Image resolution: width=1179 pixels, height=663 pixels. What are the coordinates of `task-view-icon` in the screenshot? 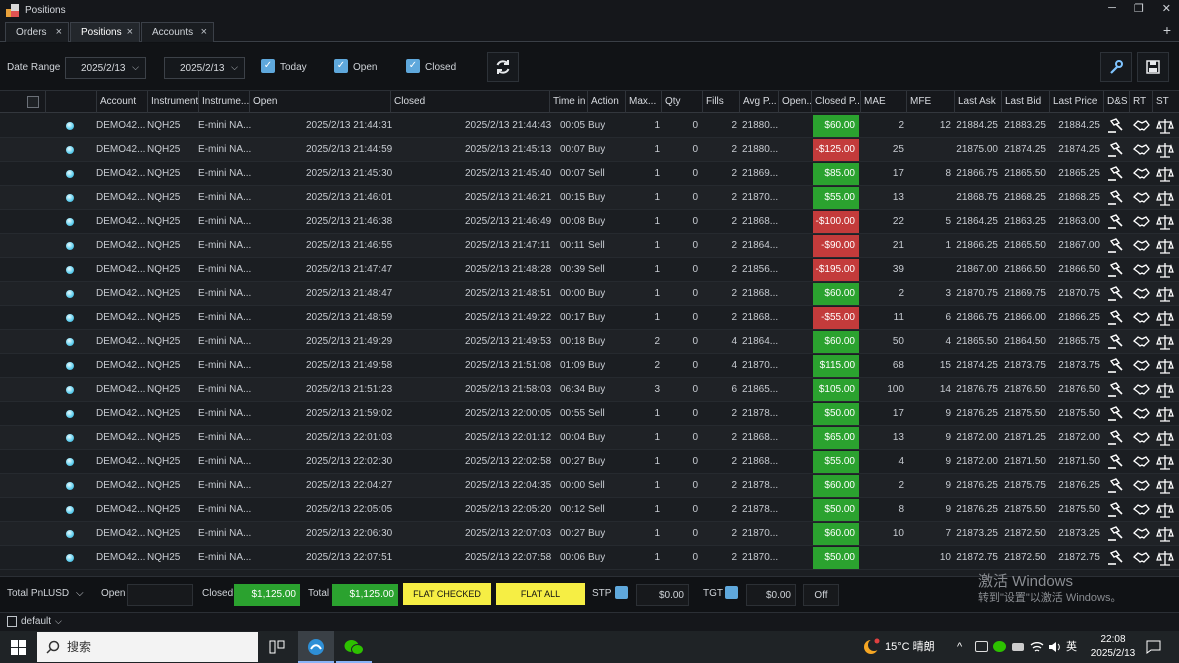 It's located at (277, 647).